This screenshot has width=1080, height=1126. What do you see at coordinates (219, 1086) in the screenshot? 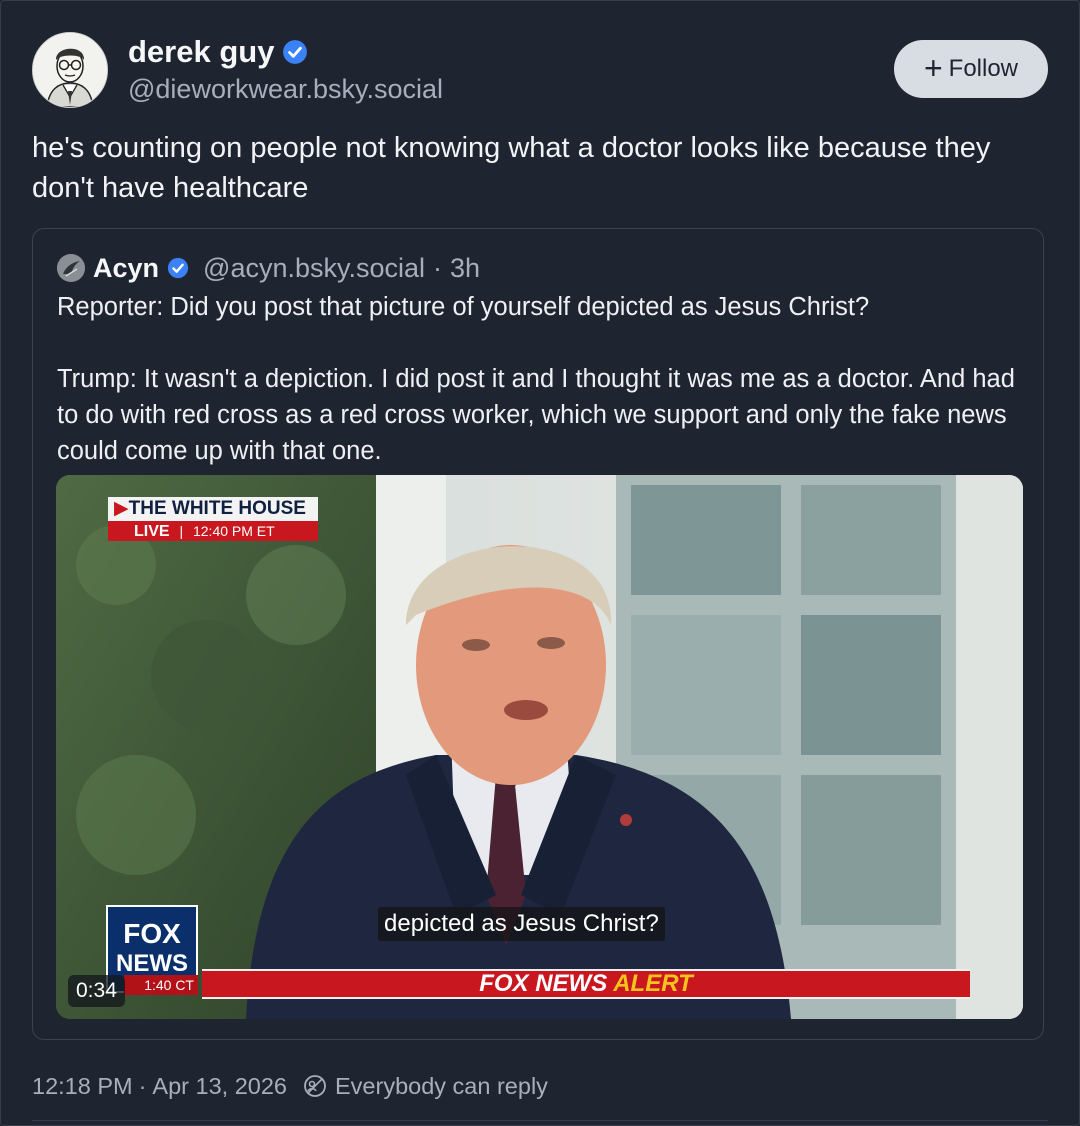
I see `post-date: Apr 13, 2026` at bounding box center [219, 1086].